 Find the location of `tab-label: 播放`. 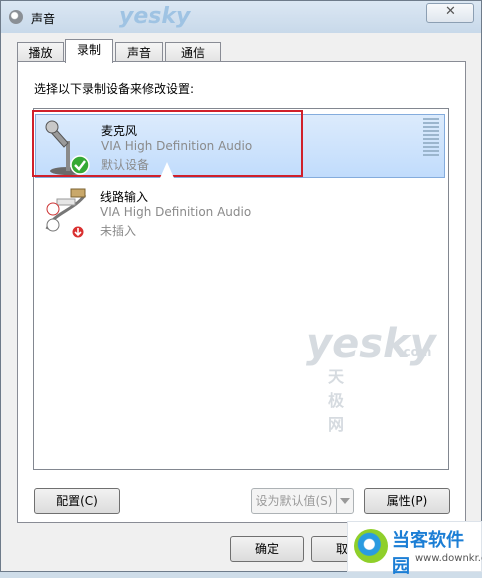

tab-label: 播放 is located at coordinates (40, 53).